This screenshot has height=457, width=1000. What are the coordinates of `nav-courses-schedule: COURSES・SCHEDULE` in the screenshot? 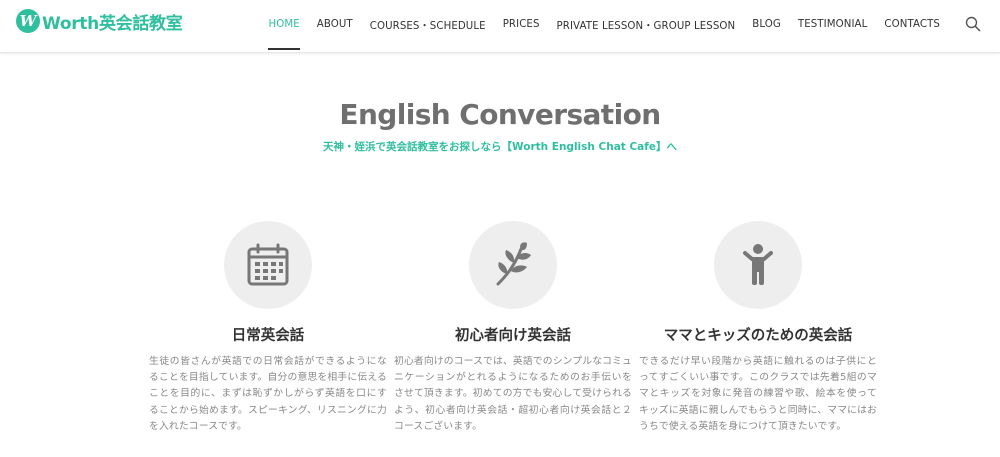 It's located at (428, 24).